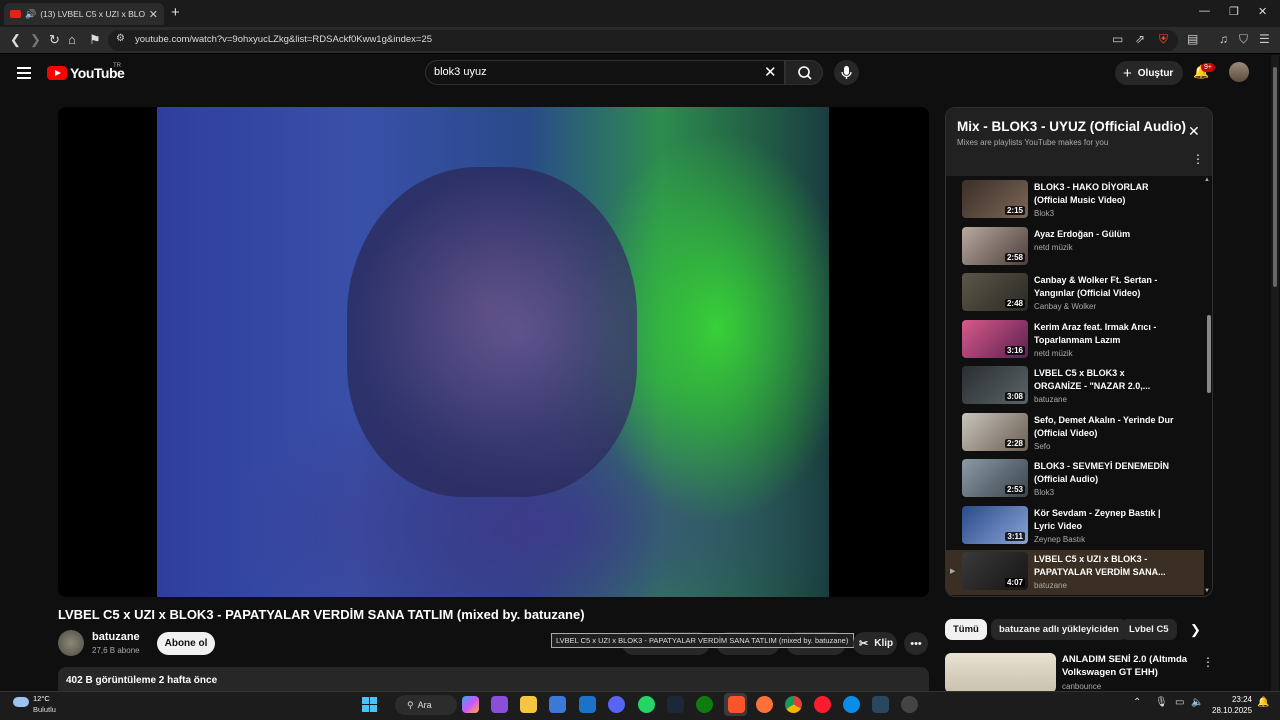  Describe the element at coordinates (95, 40) in the screenshot. I see `bookmark-icon: ⚑` at that location.